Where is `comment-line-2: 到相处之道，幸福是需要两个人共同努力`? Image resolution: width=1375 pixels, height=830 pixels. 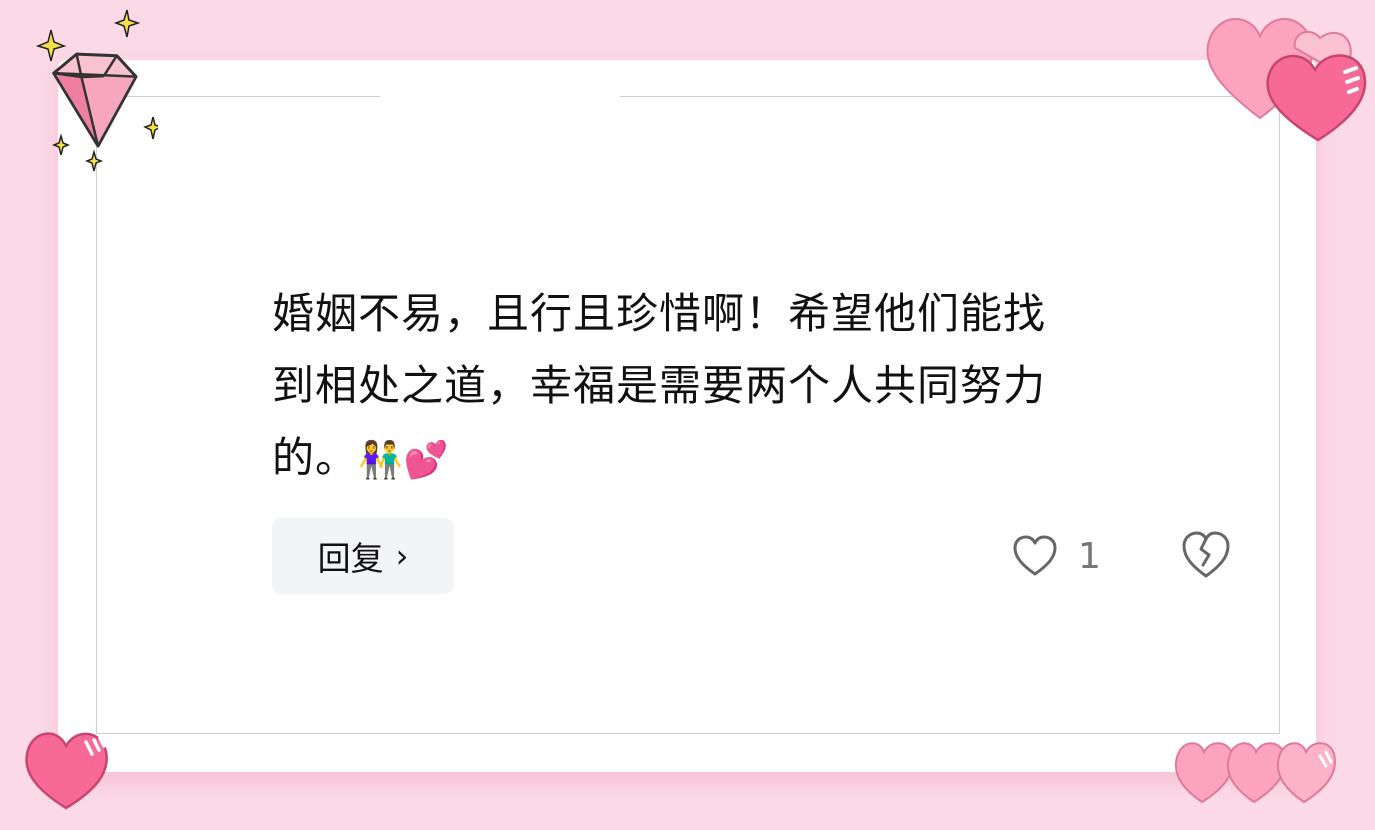
comment-line-2: 到相处之道，幸福是需要两个人共同努力 is located at coordinates (659, 385).